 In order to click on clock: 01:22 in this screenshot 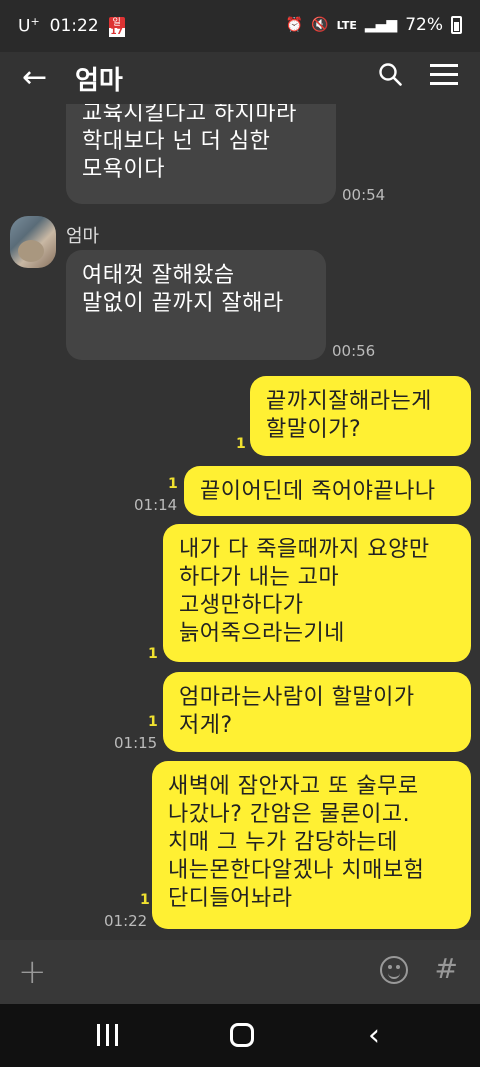, I will do `click(74, 25)`.